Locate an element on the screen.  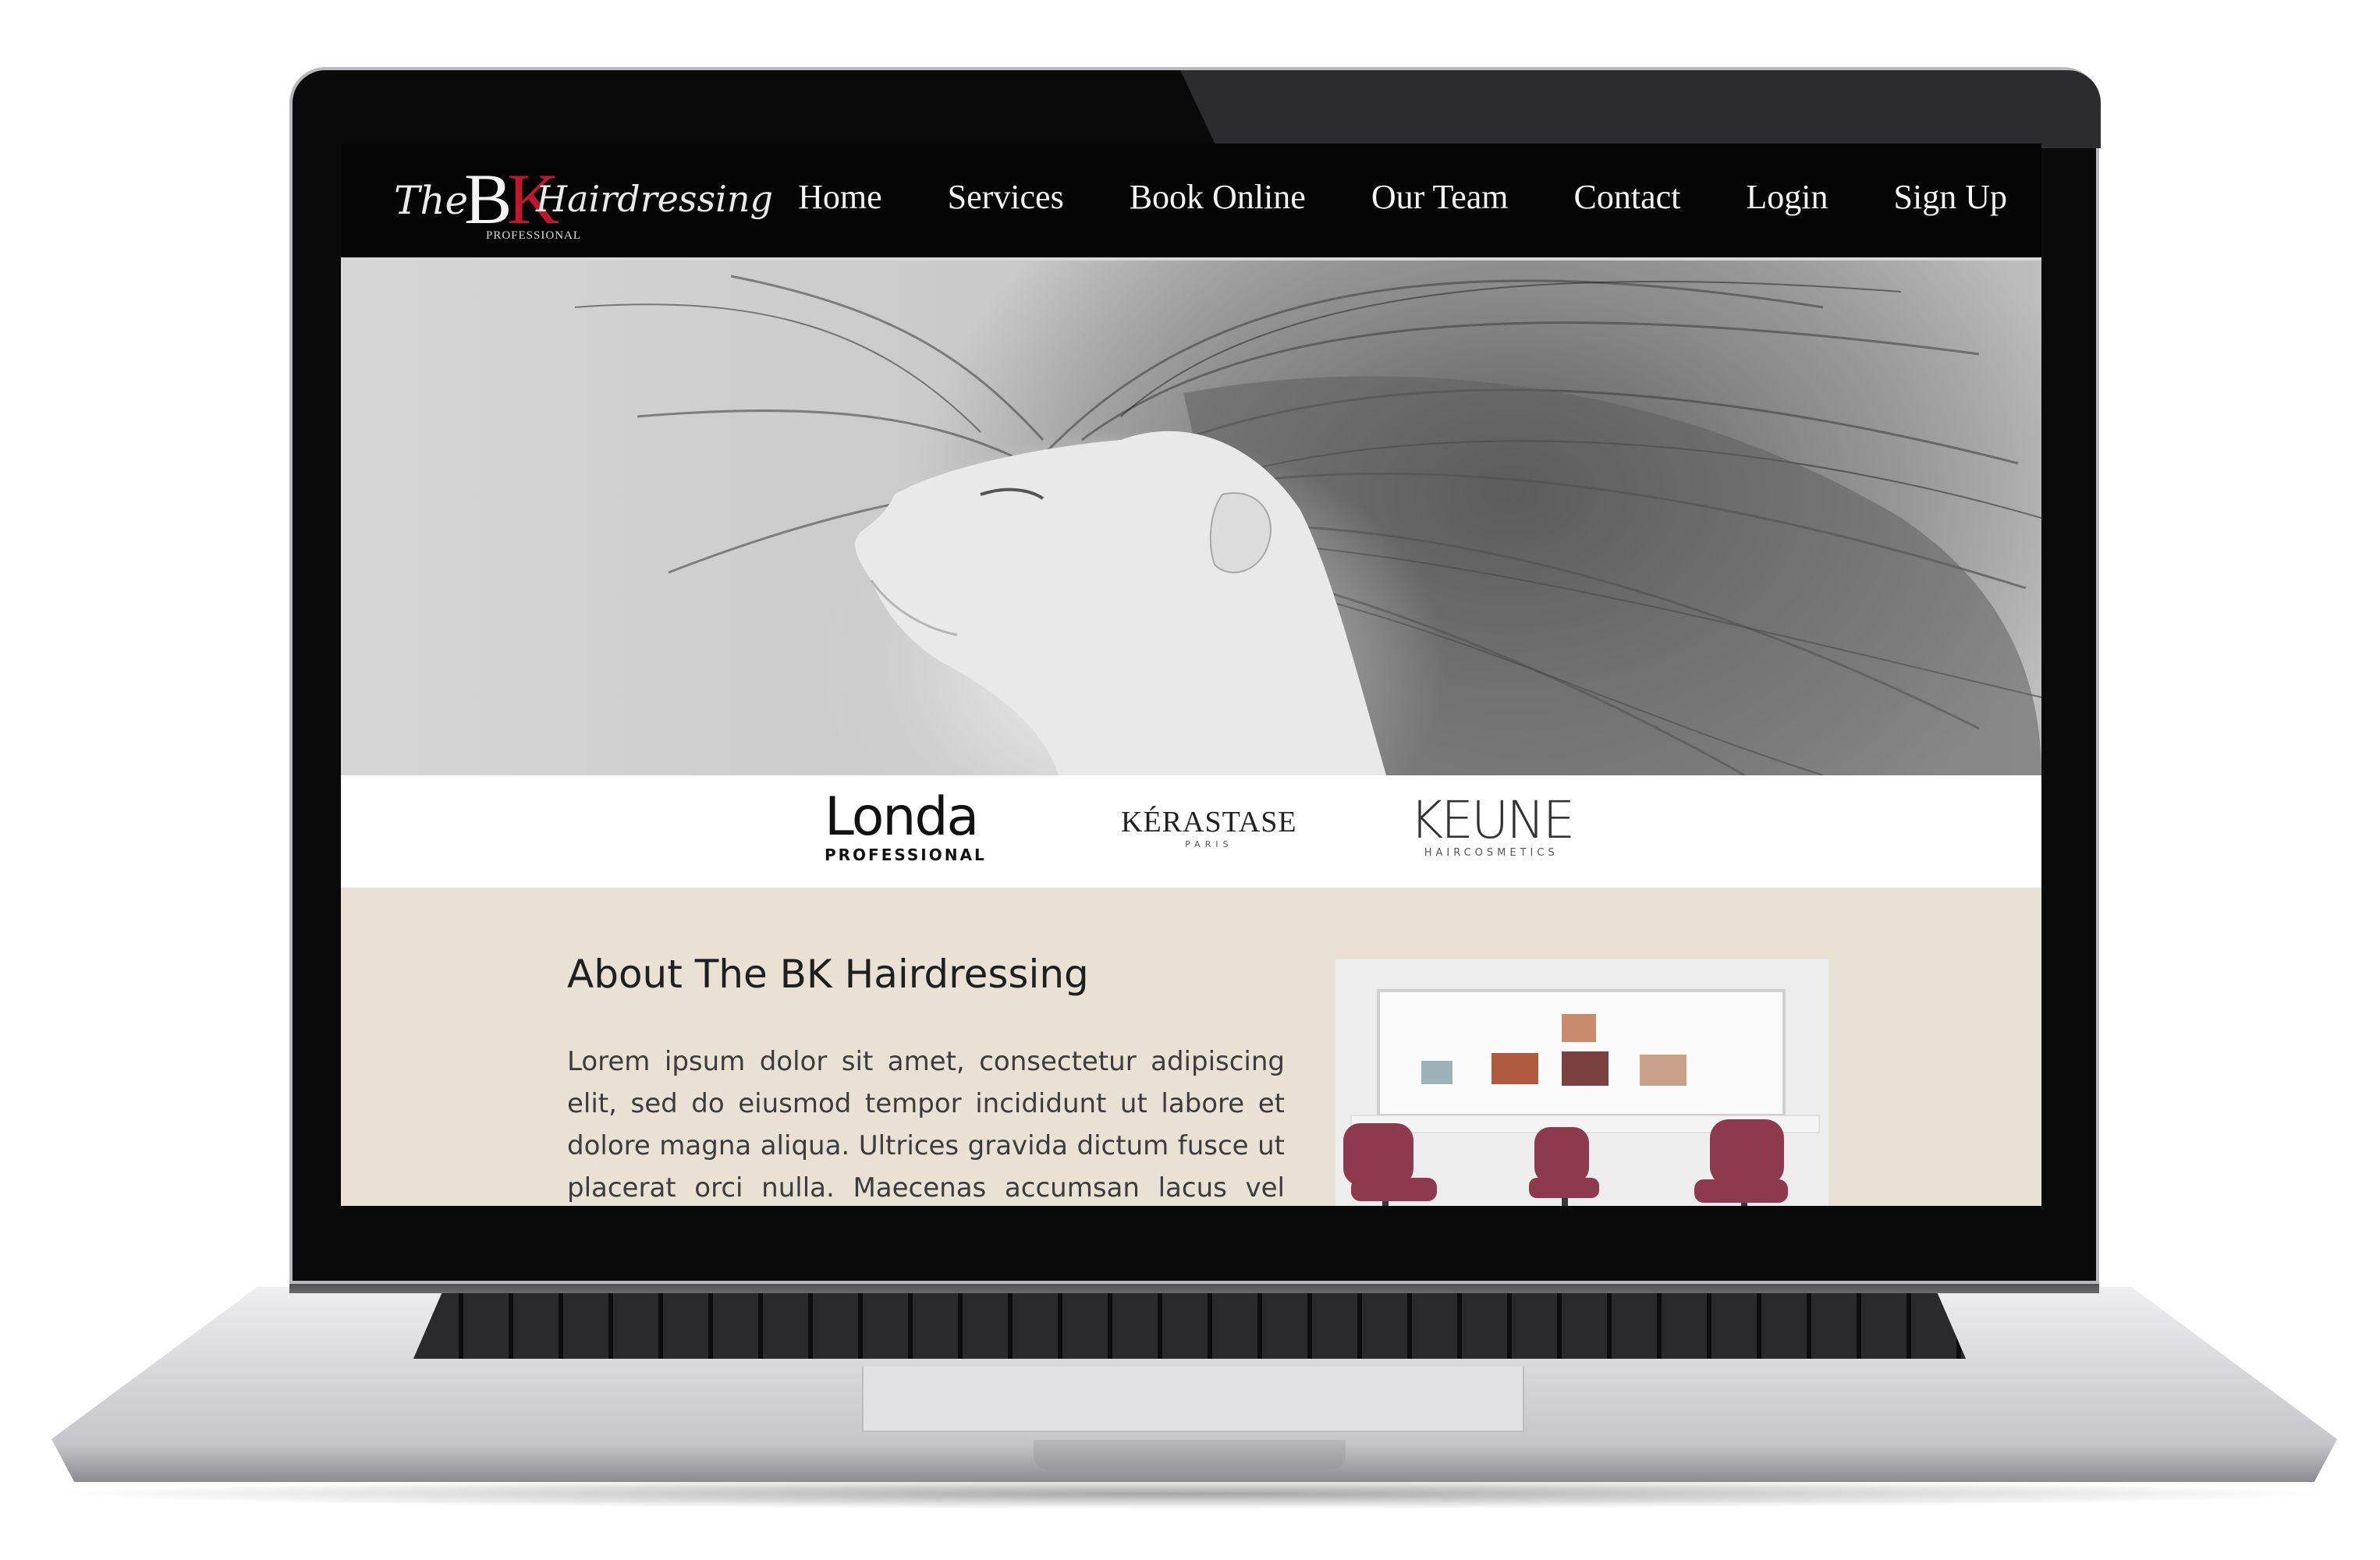
keune-wordmark: KEUNE is located at coordinates (1493, 820).